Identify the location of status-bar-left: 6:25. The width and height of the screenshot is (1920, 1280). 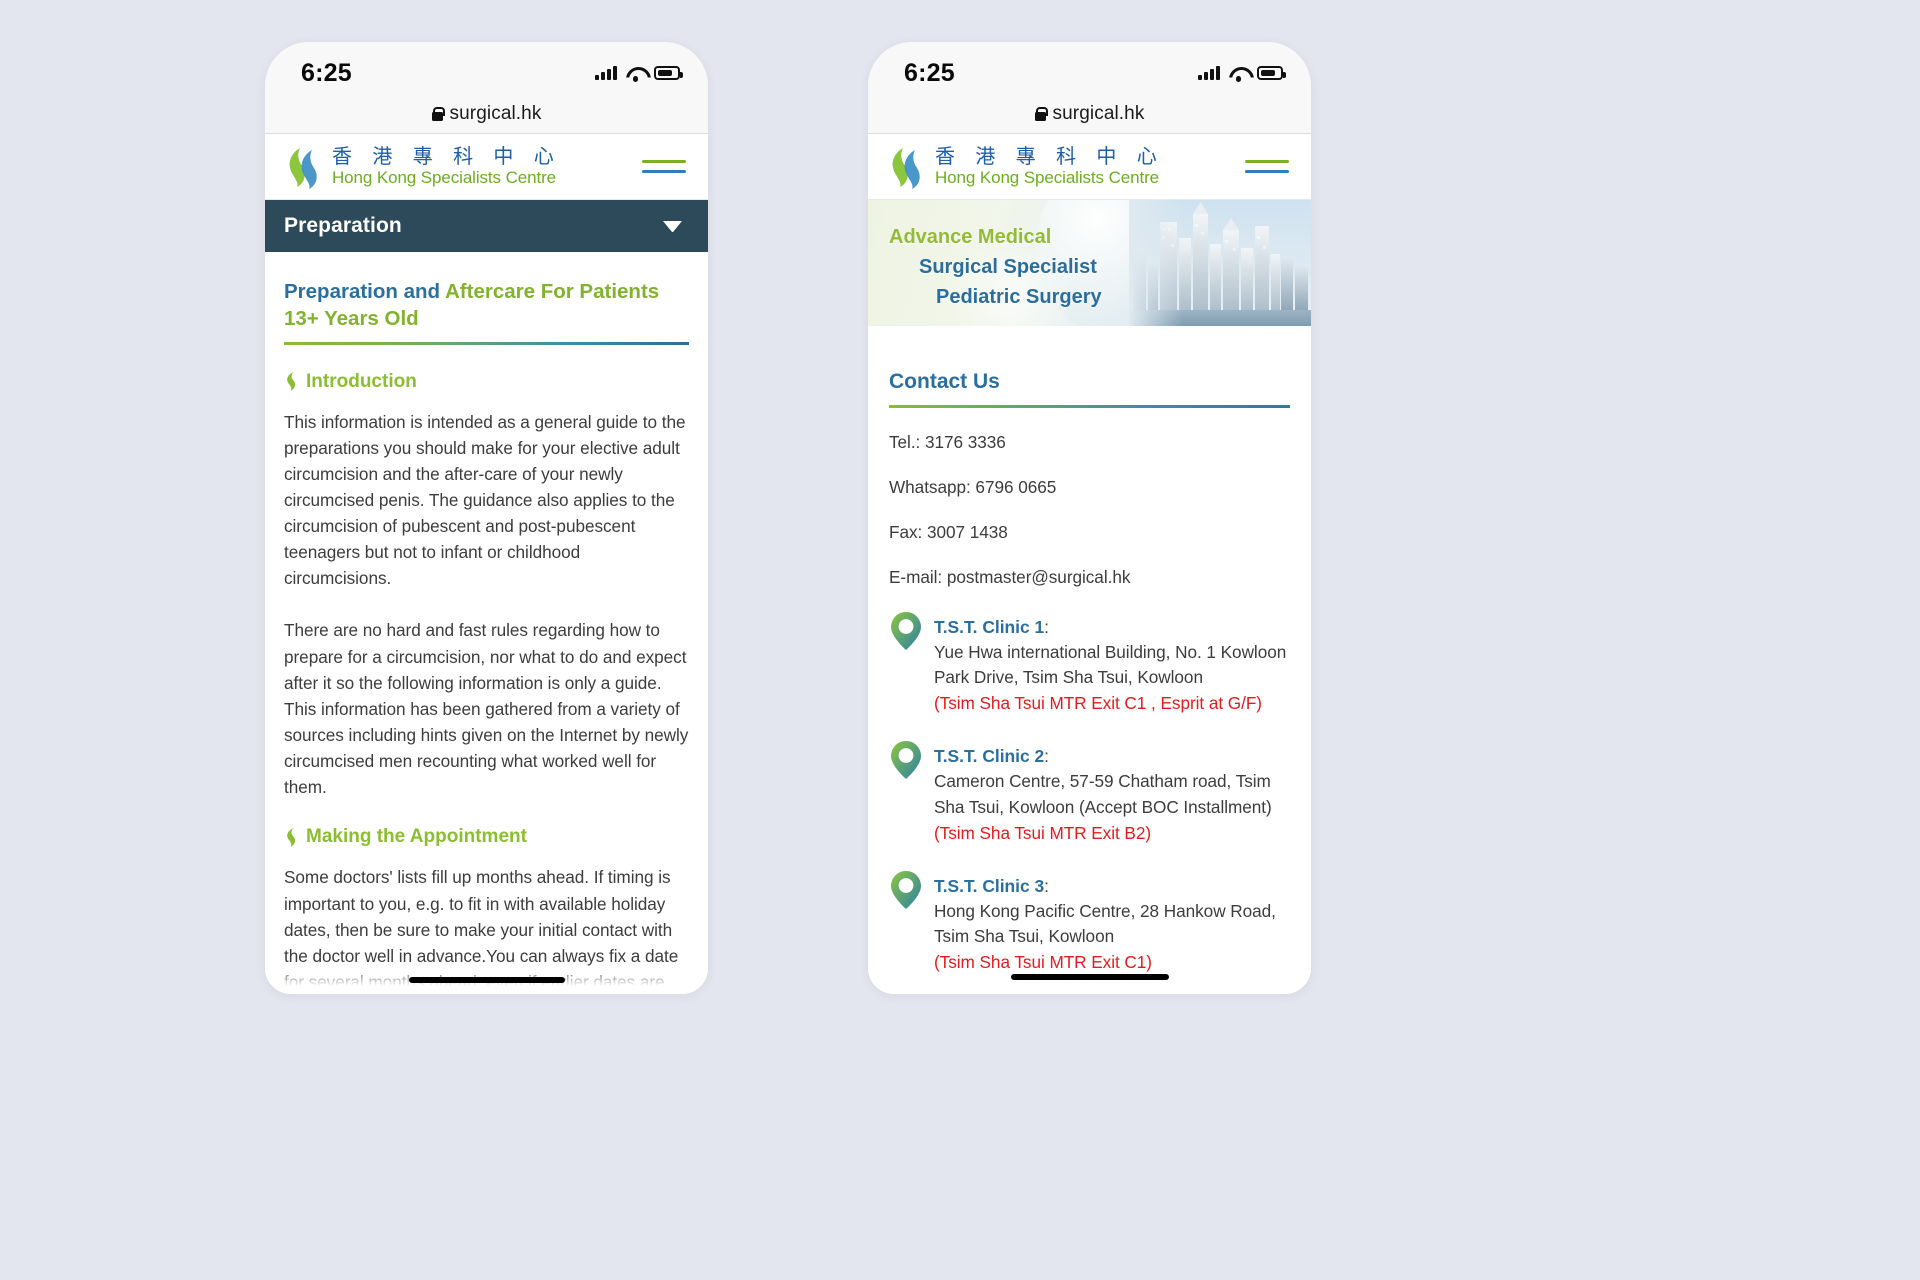
(486, 68).